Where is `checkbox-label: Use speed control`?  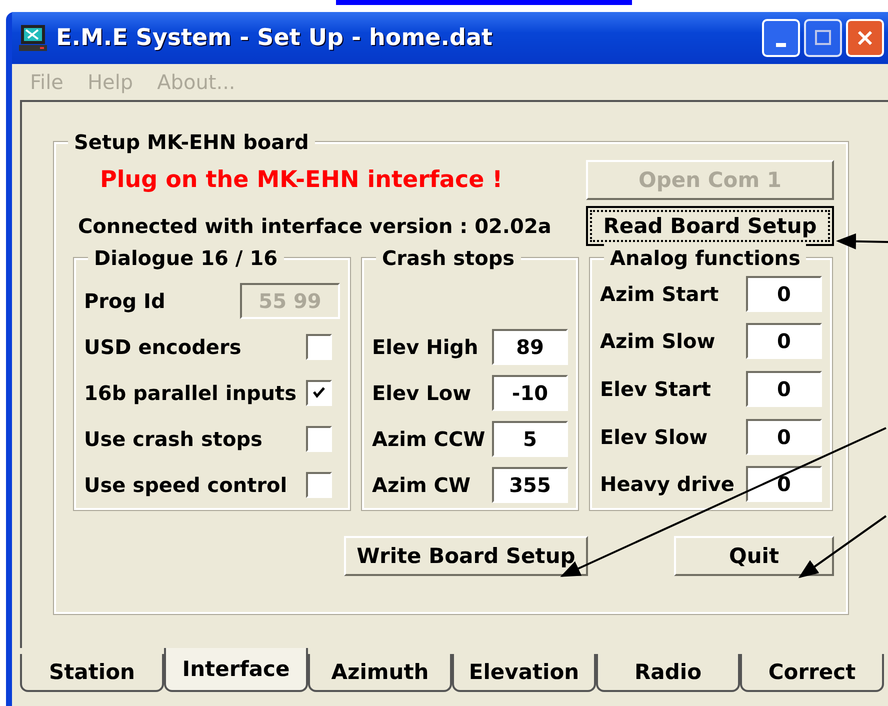 checkbox-label: Use speed control is located at coordinates (186, 485).